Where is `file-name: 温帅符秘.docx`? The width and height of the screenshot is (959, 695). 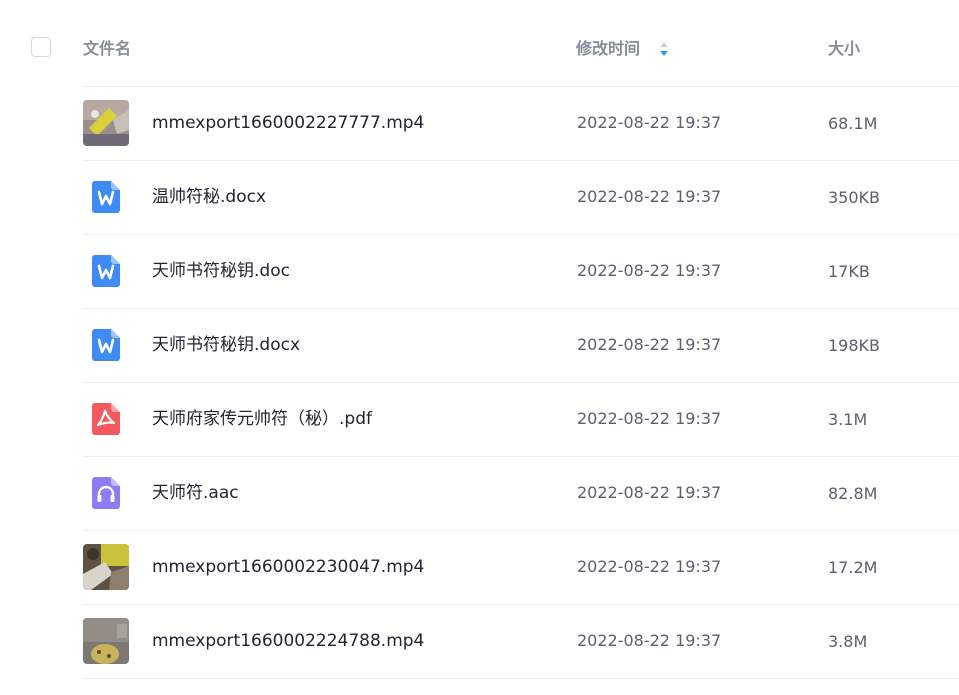
file-name: 温帅符秘.docx is located at coordinates (209, 197).